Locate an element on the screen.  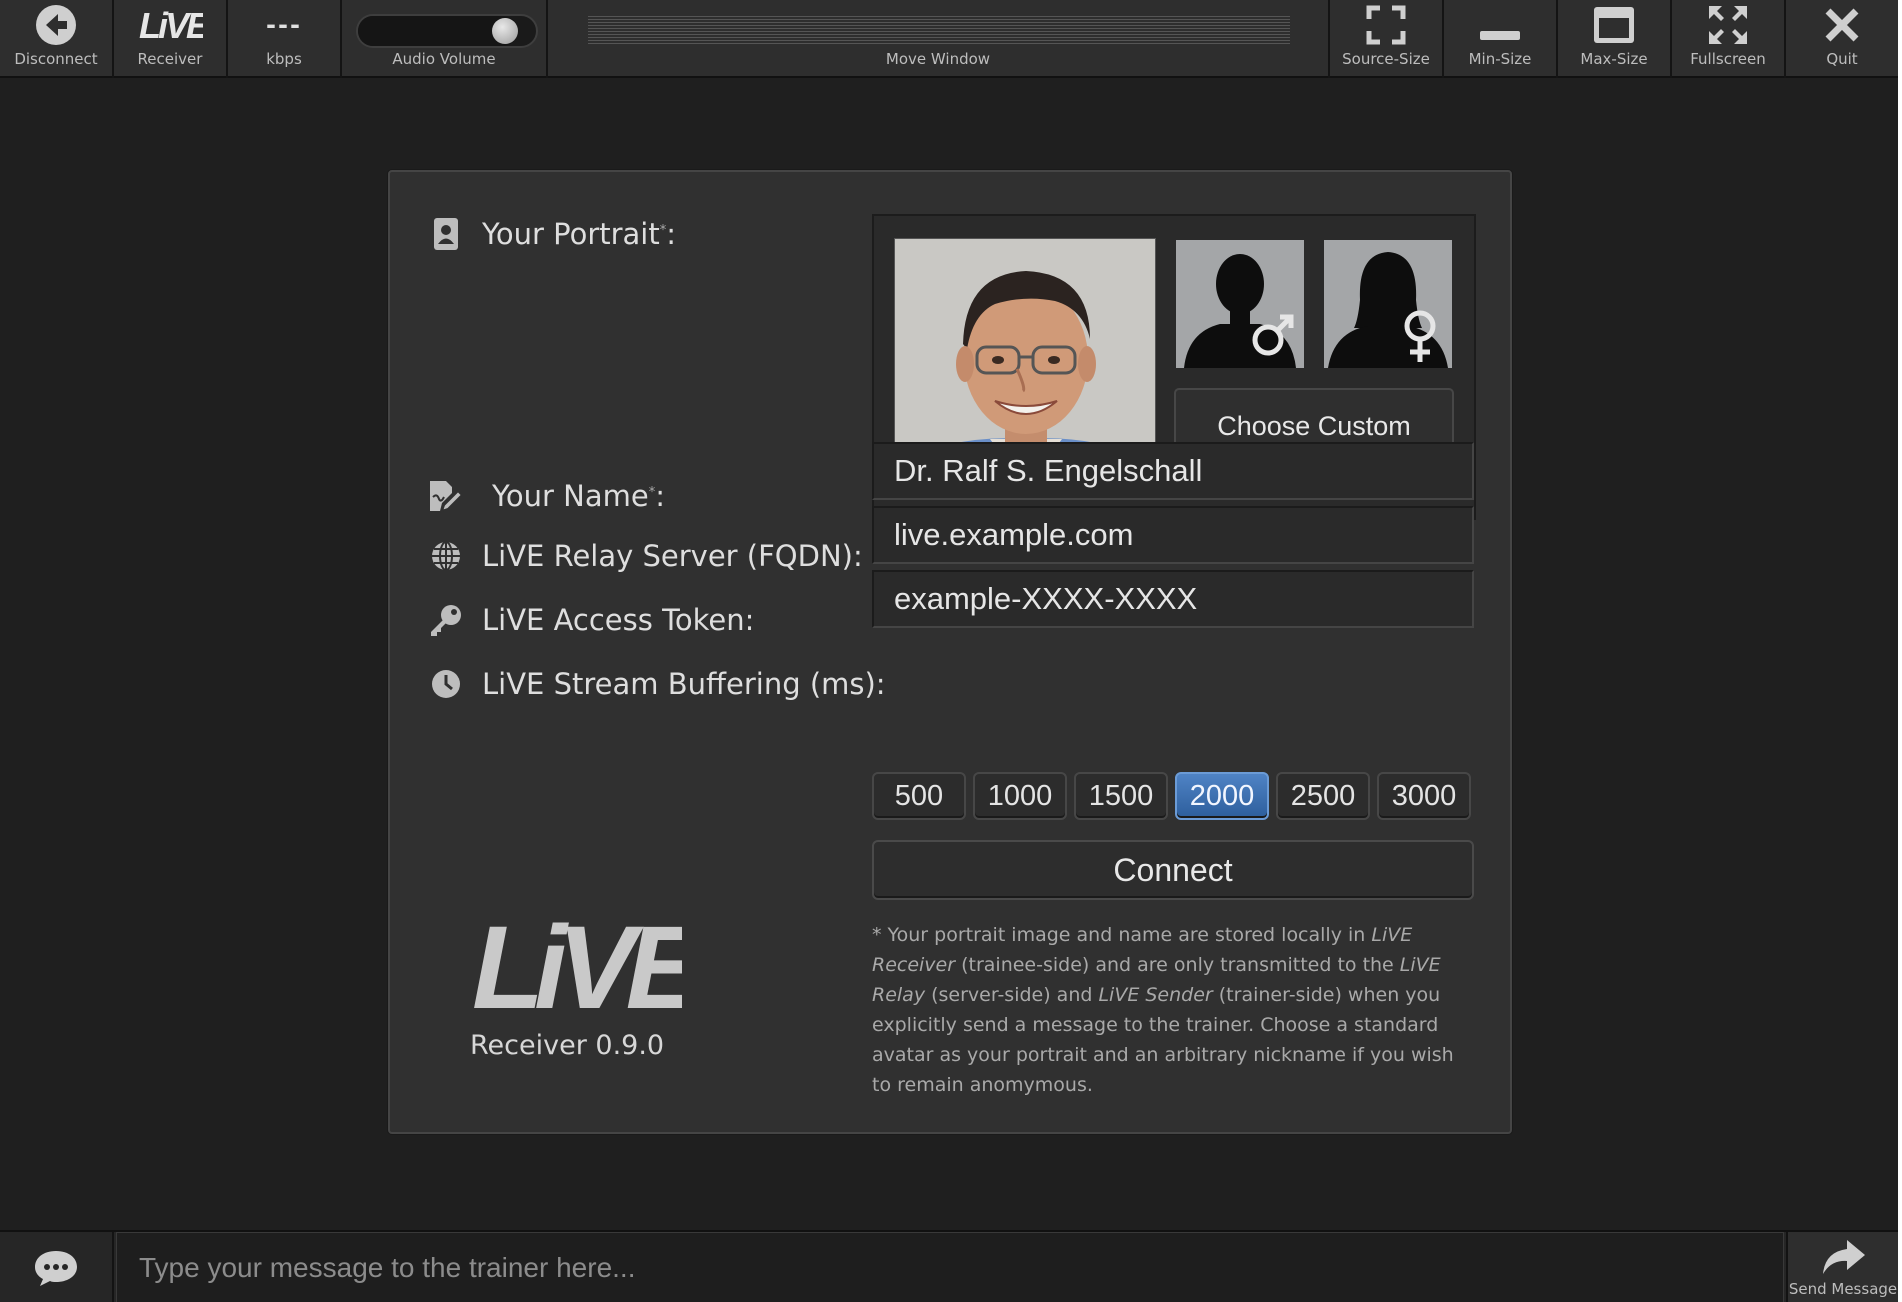
live-logo: LiVE is located at coordinates (595, 968).